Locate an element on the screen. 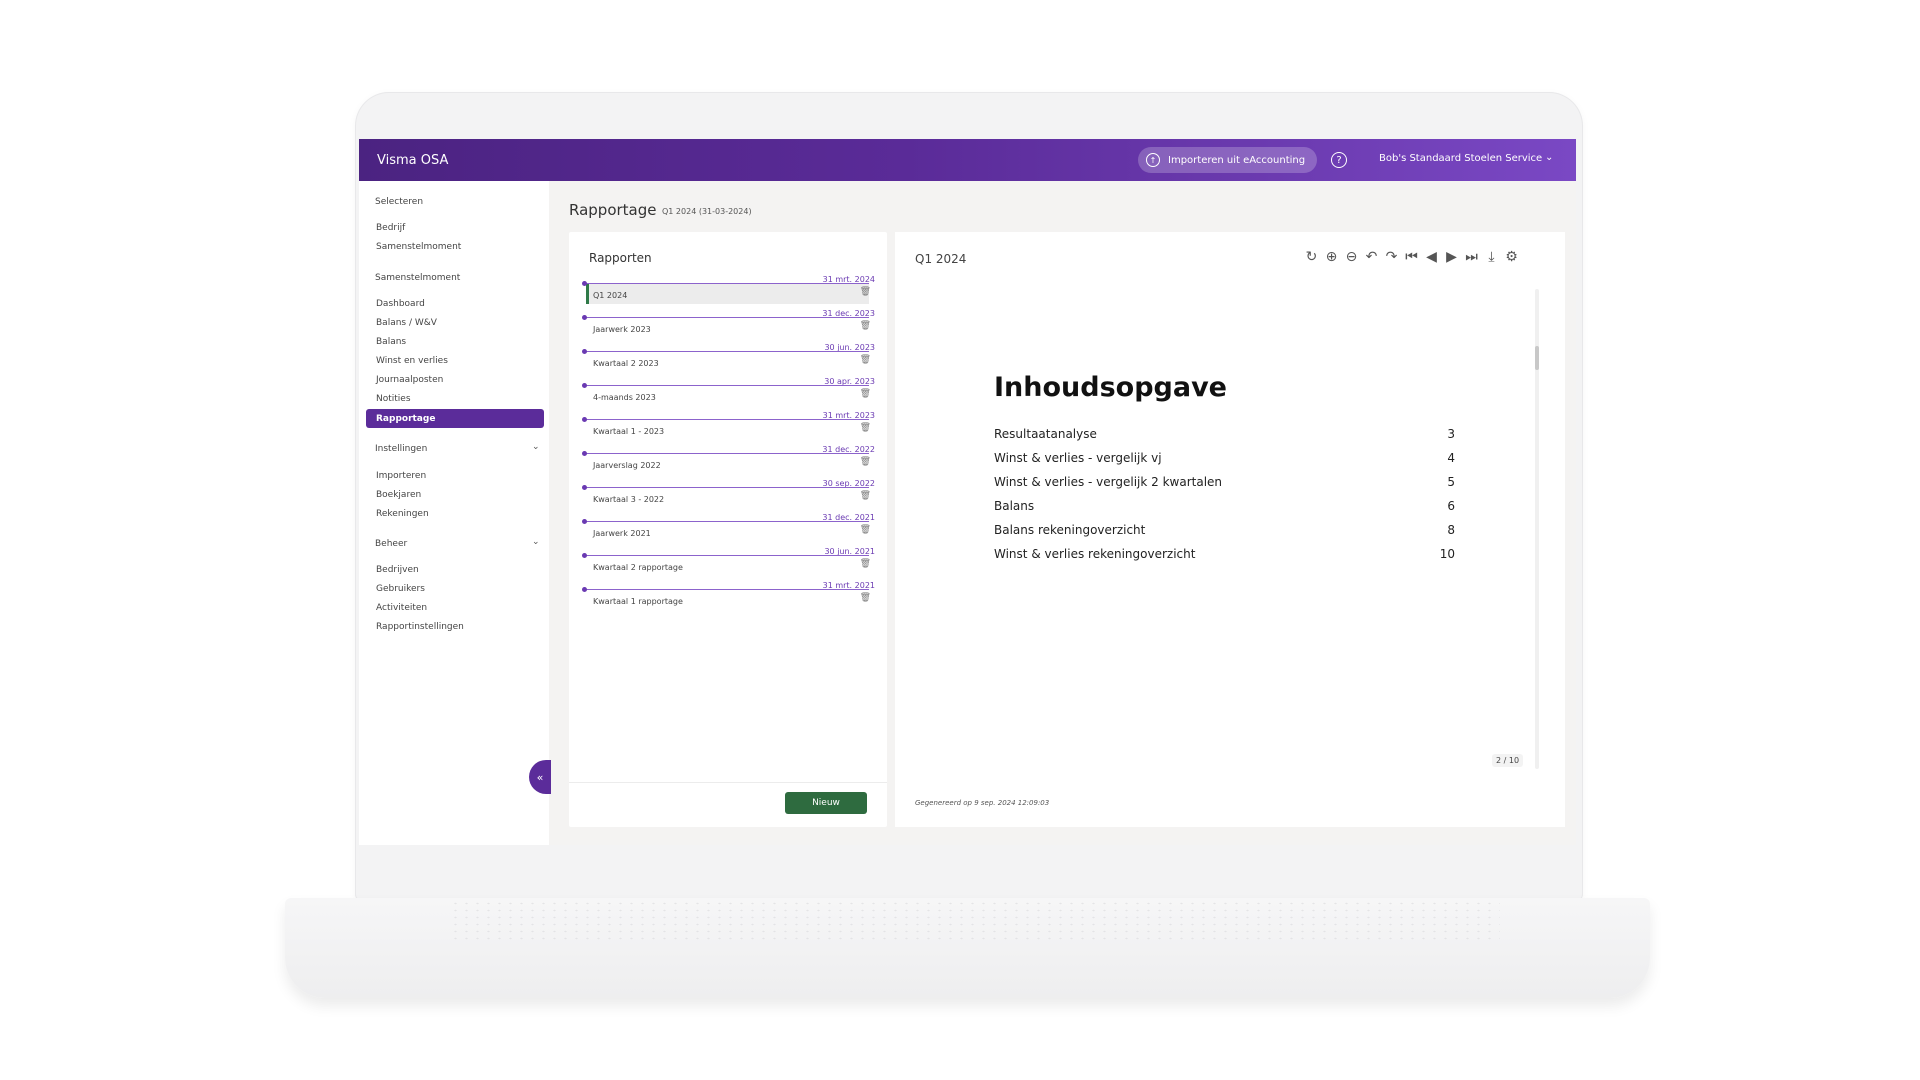  sidebar-heading-select: Selecteren is located at coordinates (399, 202).